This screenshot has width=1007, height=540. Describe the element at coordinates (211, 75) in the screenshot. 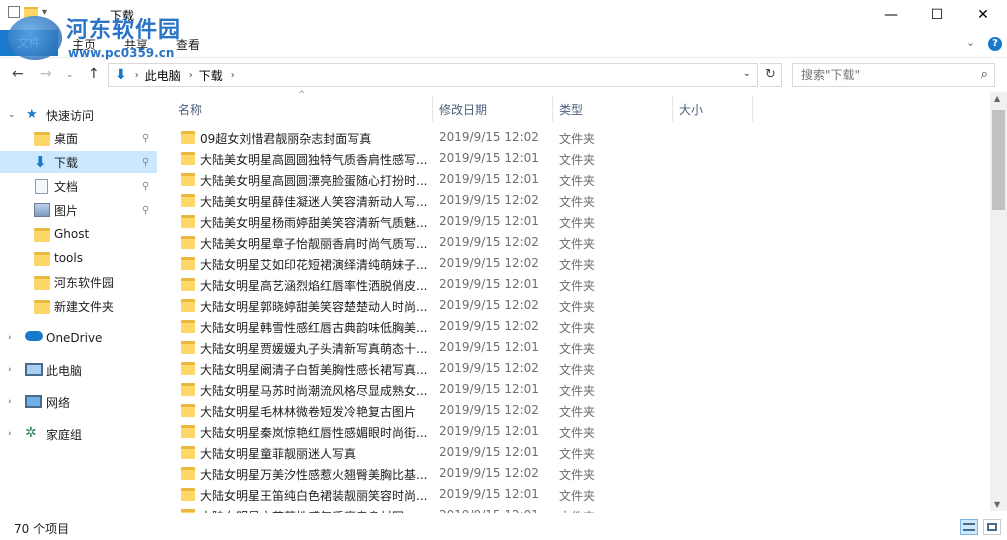

I see `breadcrumb-downloads: 下载` at that location.